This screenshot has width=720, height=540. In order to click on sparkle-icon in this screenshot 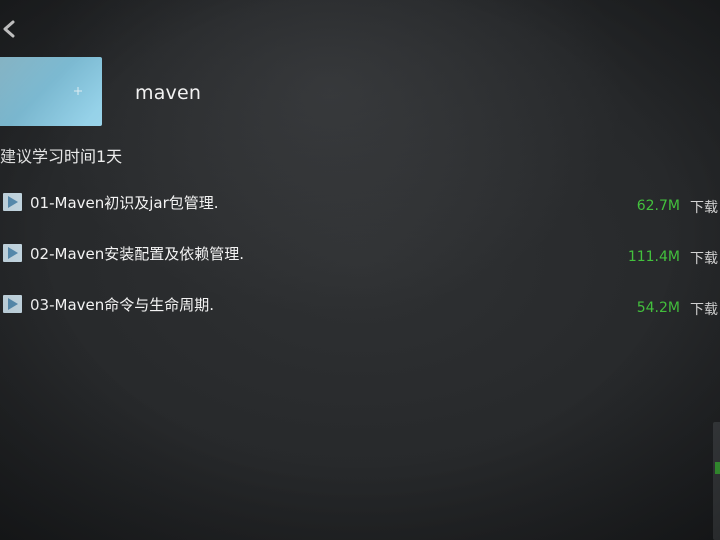, I will do `click(78, 91)`.